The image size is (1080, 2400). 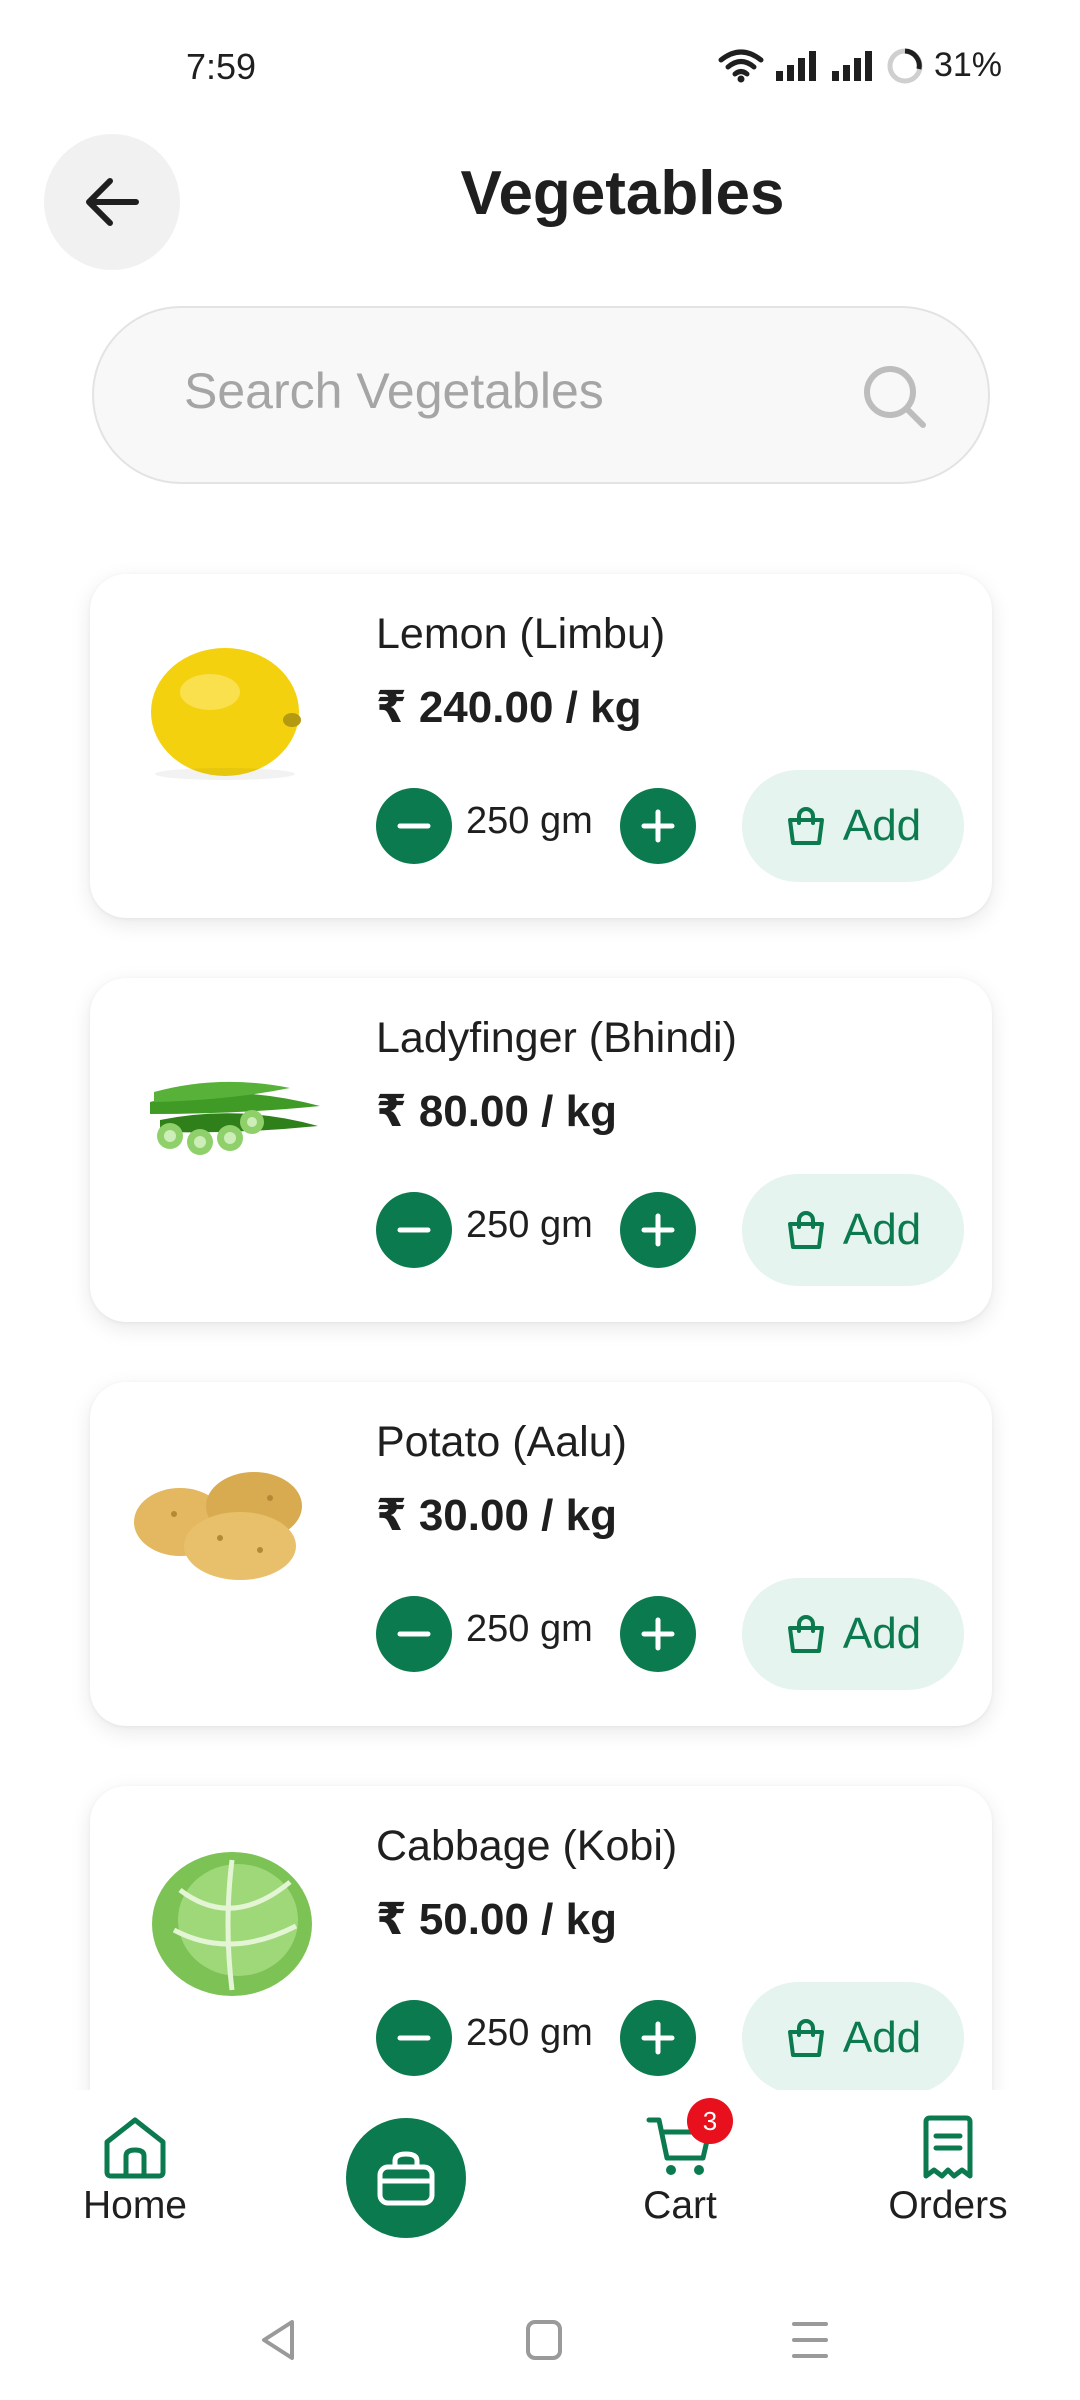 I want to click on system-navigation-bar, so click(x=540, y=2340).